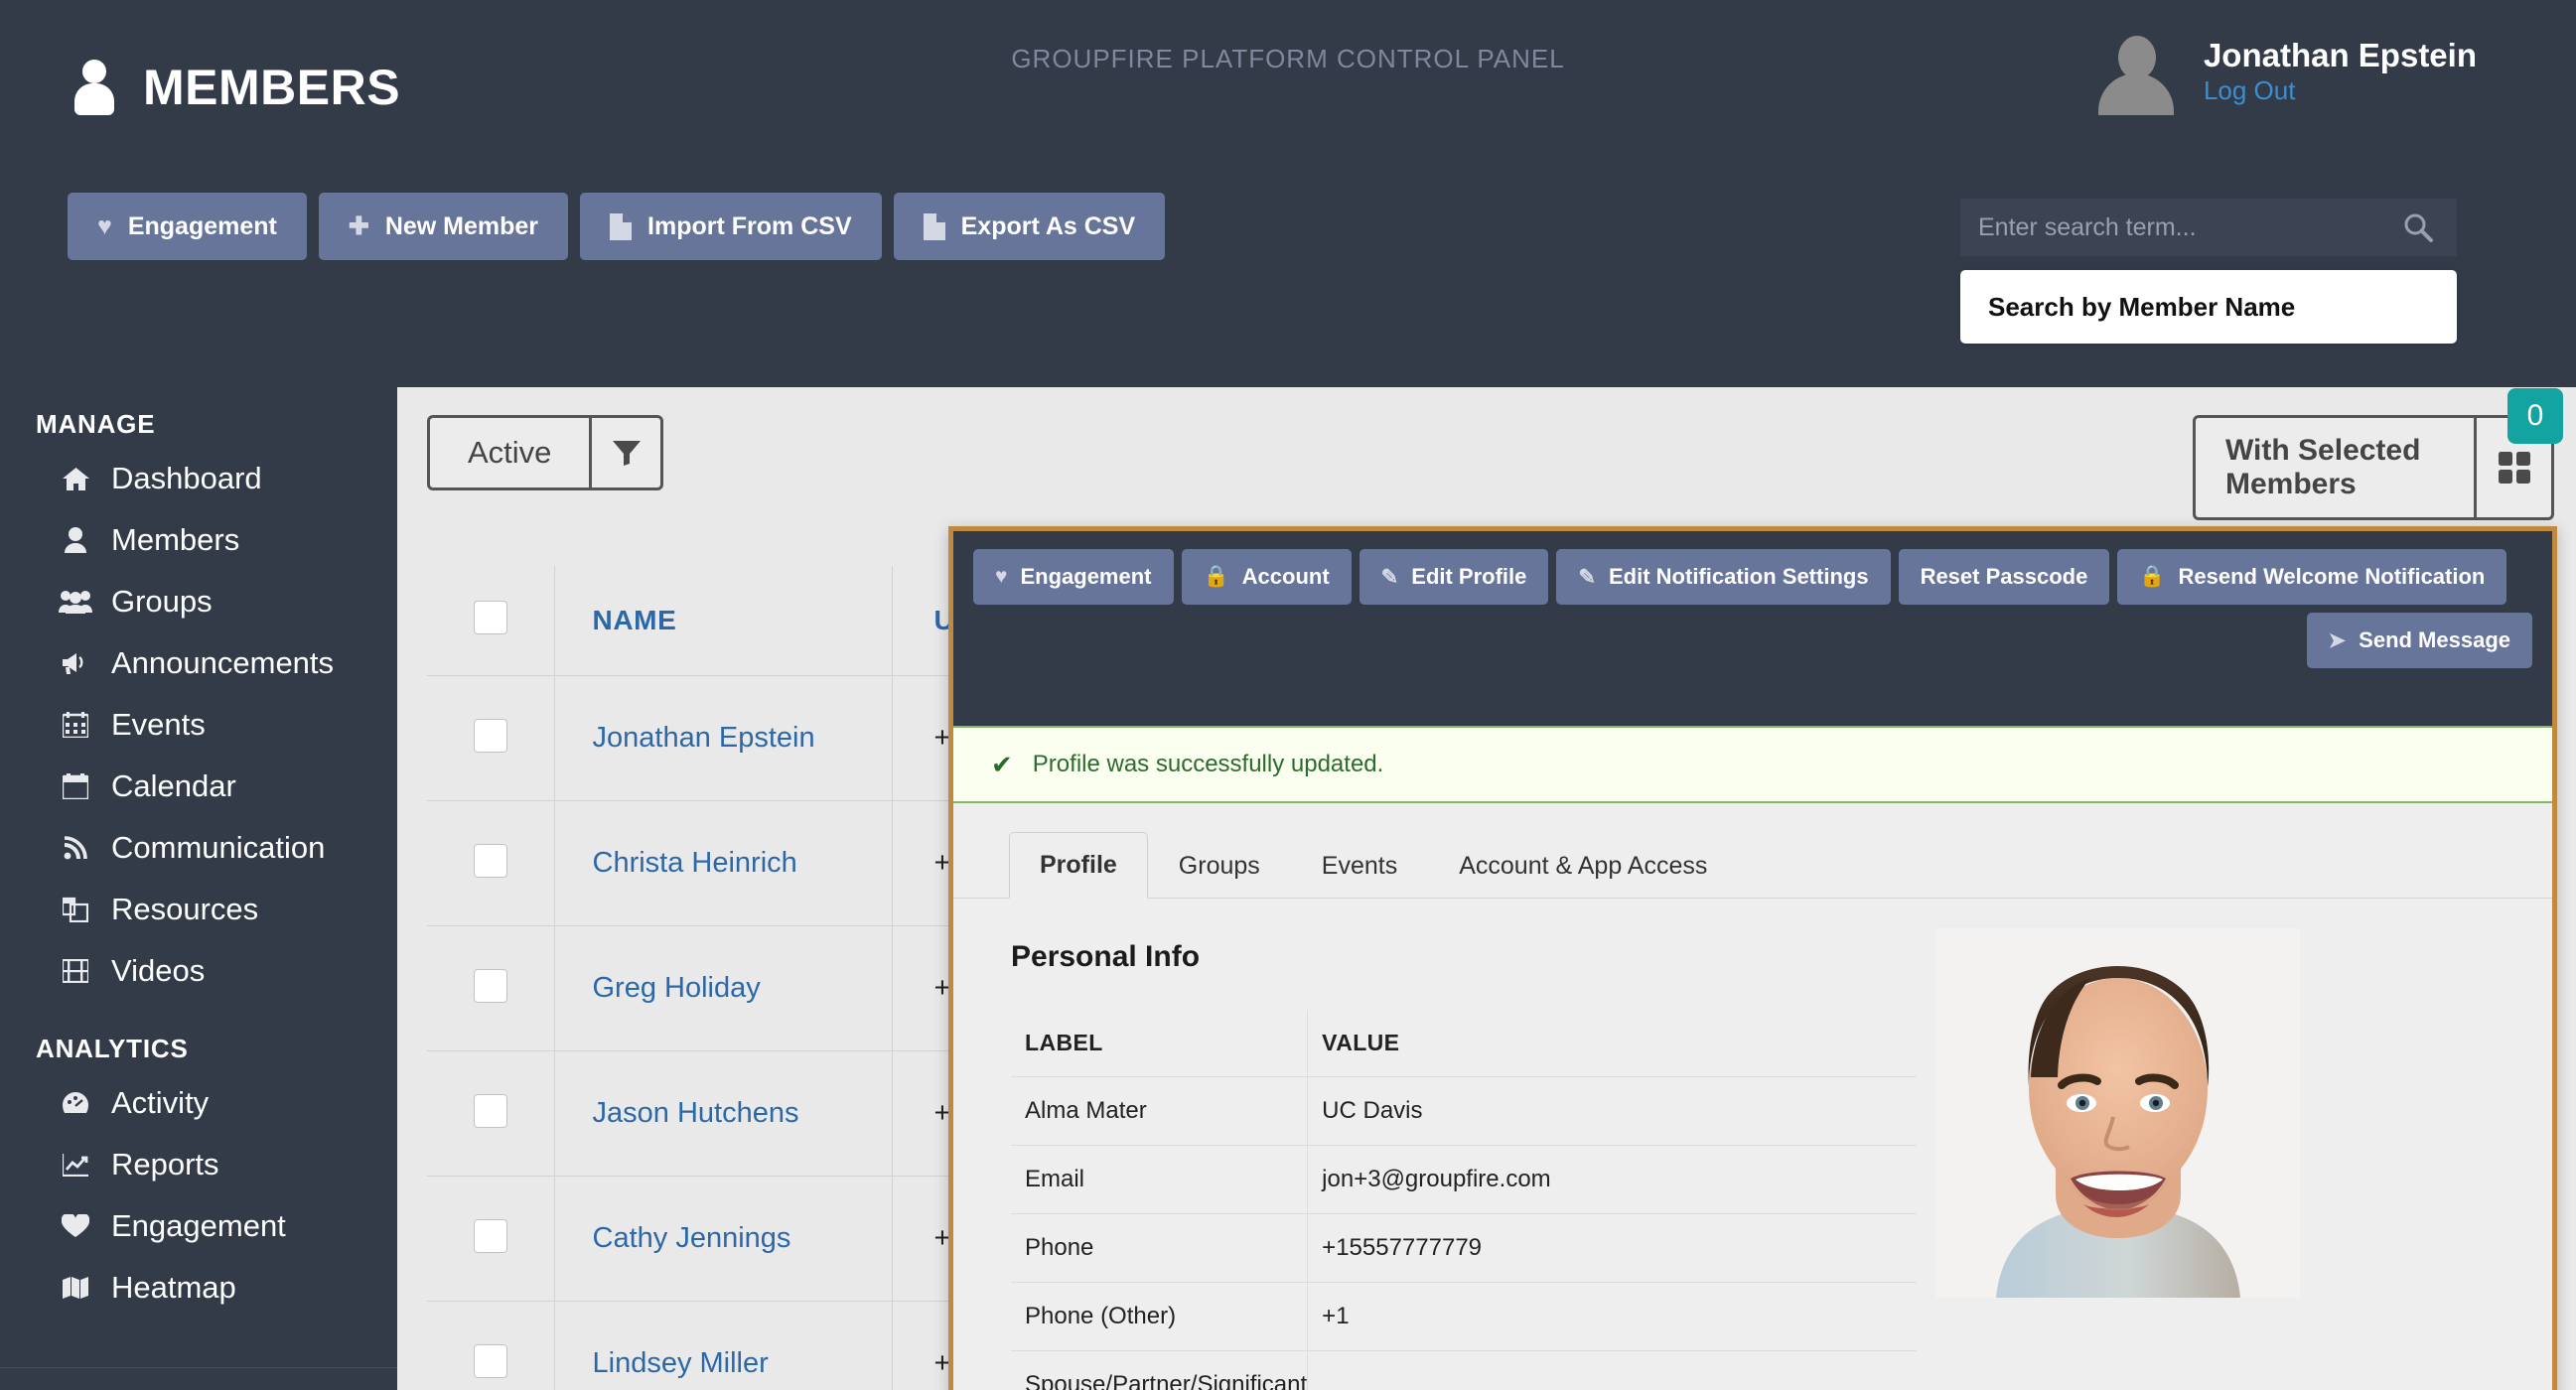 This screenshot has width=2576, height=1390. I want to click on sidebar-item-dashboard: Dashboard, so click(198, 478).